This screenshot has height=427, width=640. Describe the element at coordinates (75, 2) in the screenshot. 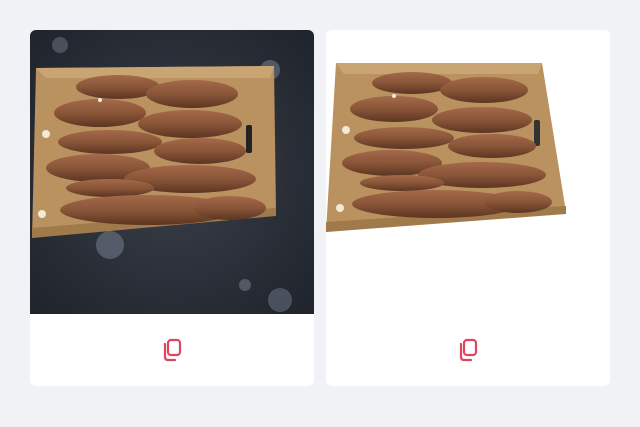

I see `header-partial-text: · · · · · ·` at that location.